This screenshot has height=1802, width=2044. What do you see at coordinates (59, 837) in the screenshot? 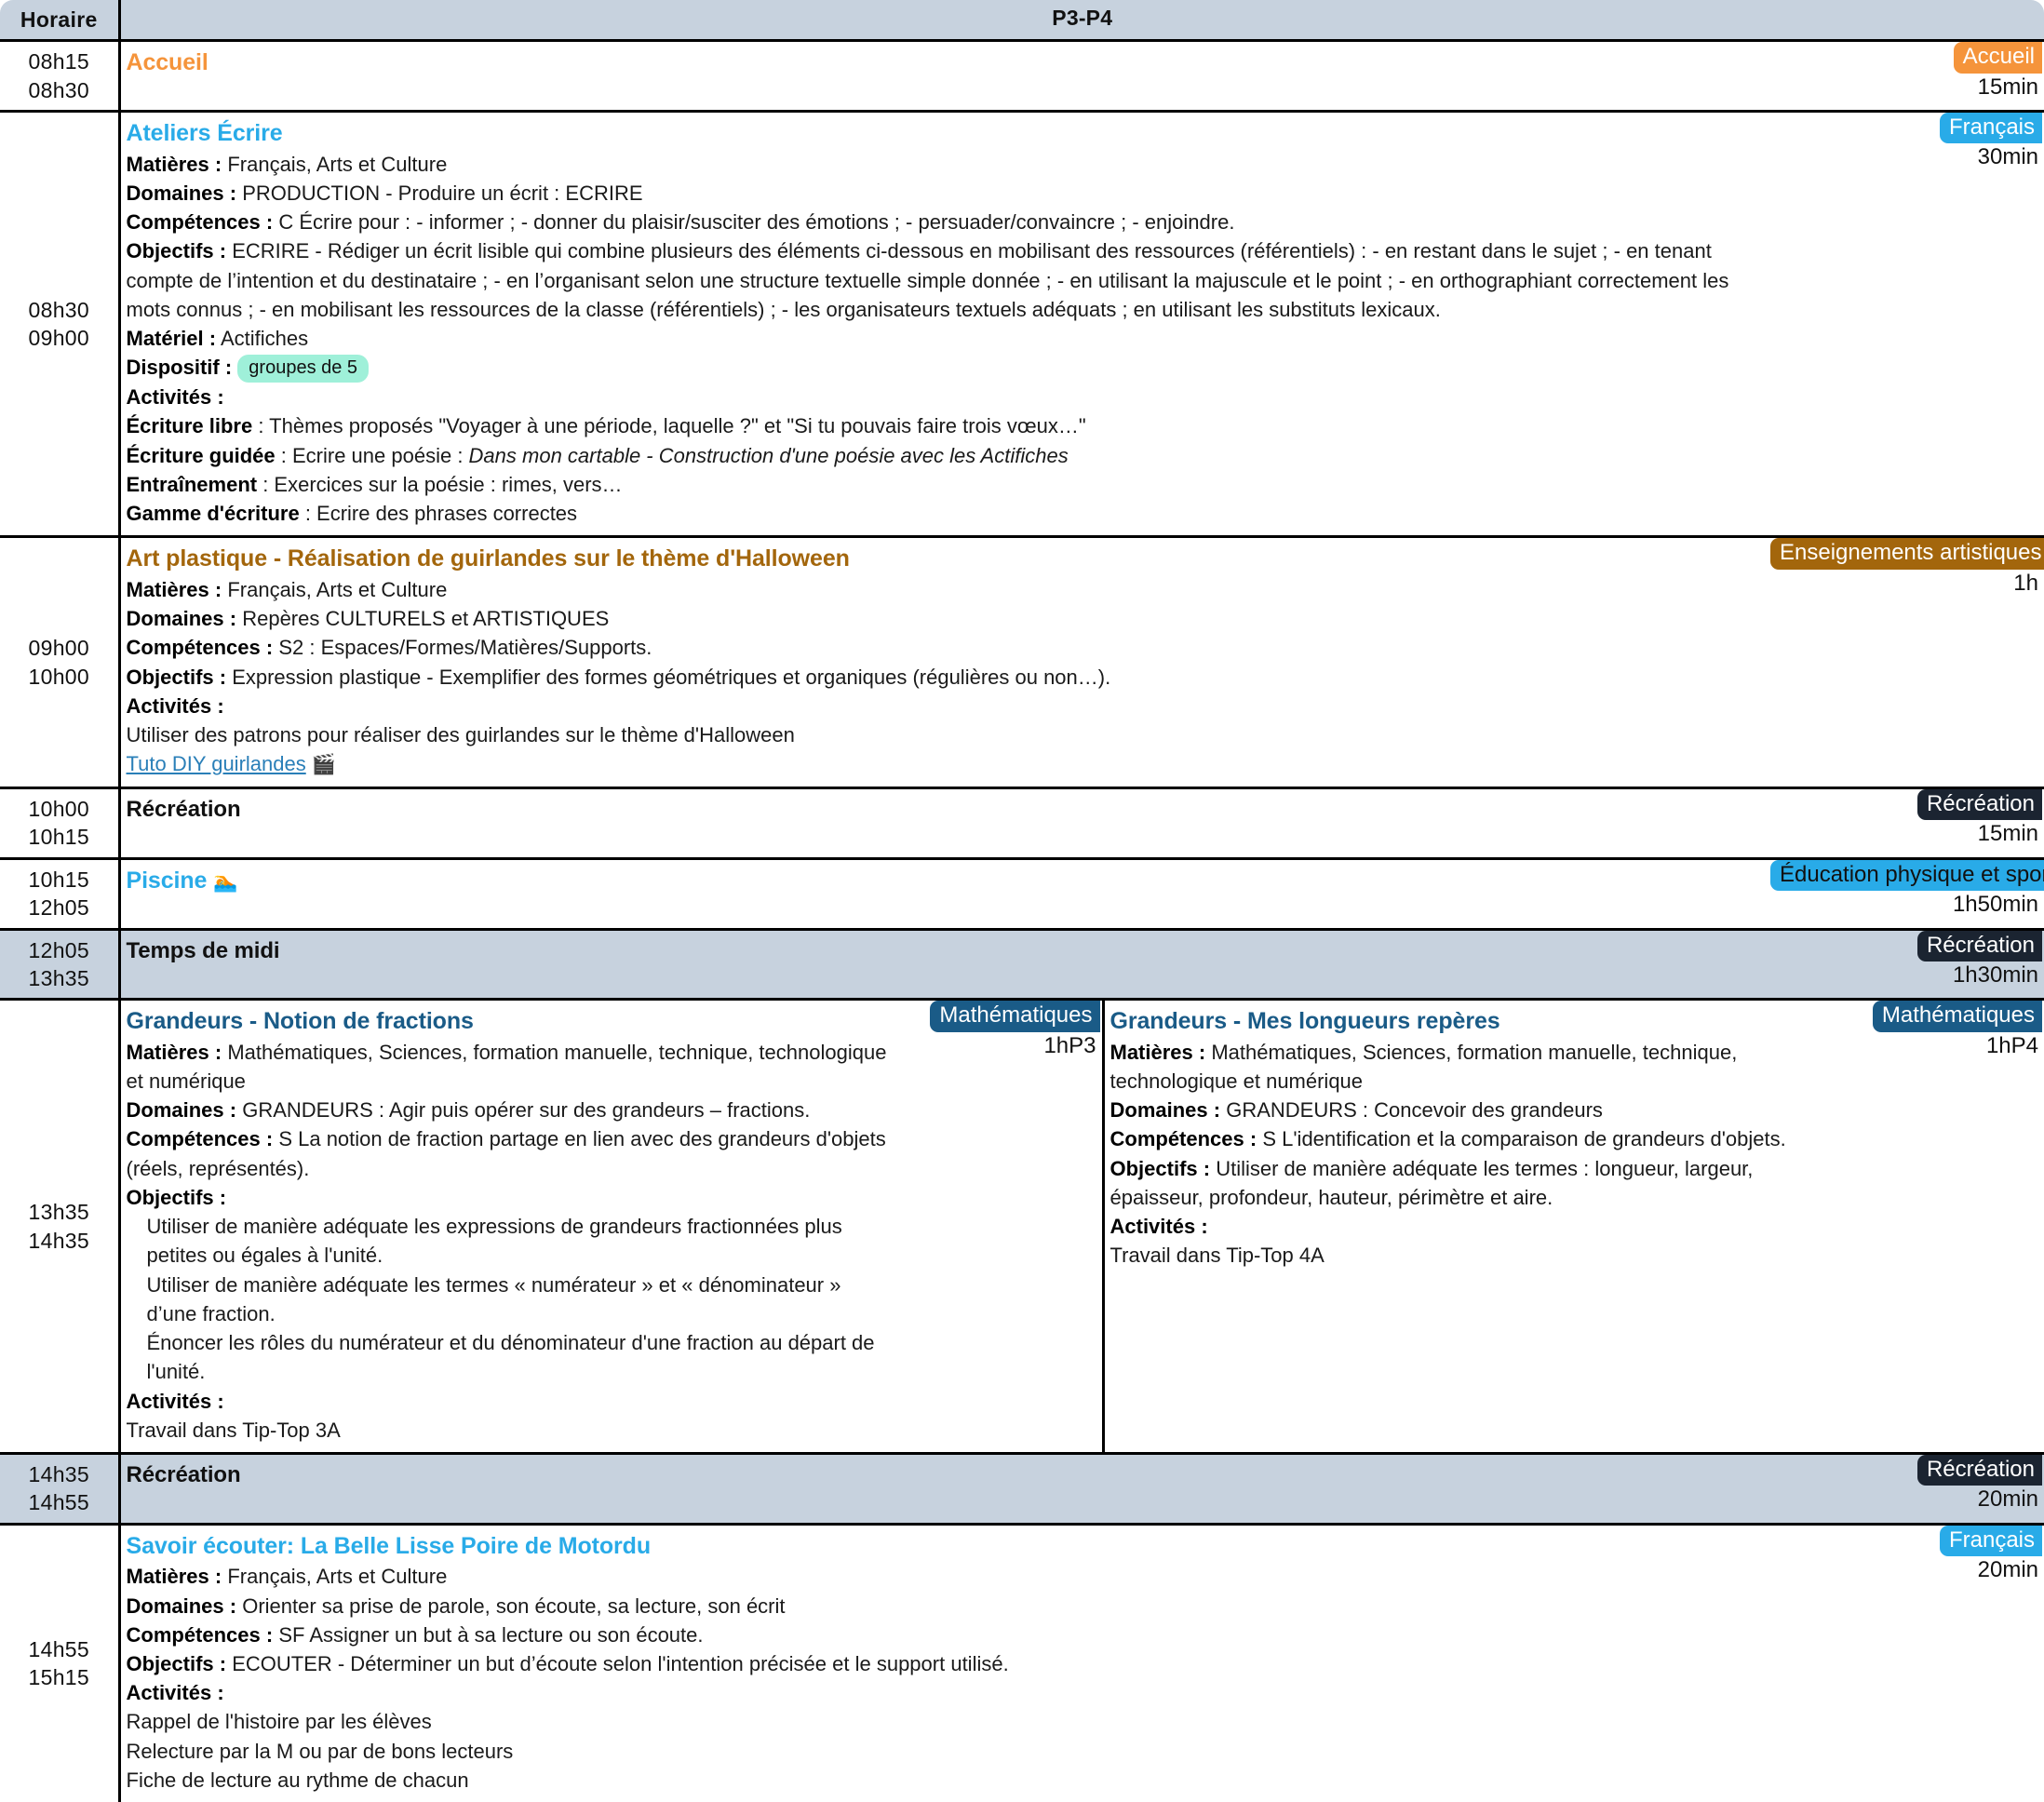
I see `time-end: 10h15` at bounding box center [59, 837].